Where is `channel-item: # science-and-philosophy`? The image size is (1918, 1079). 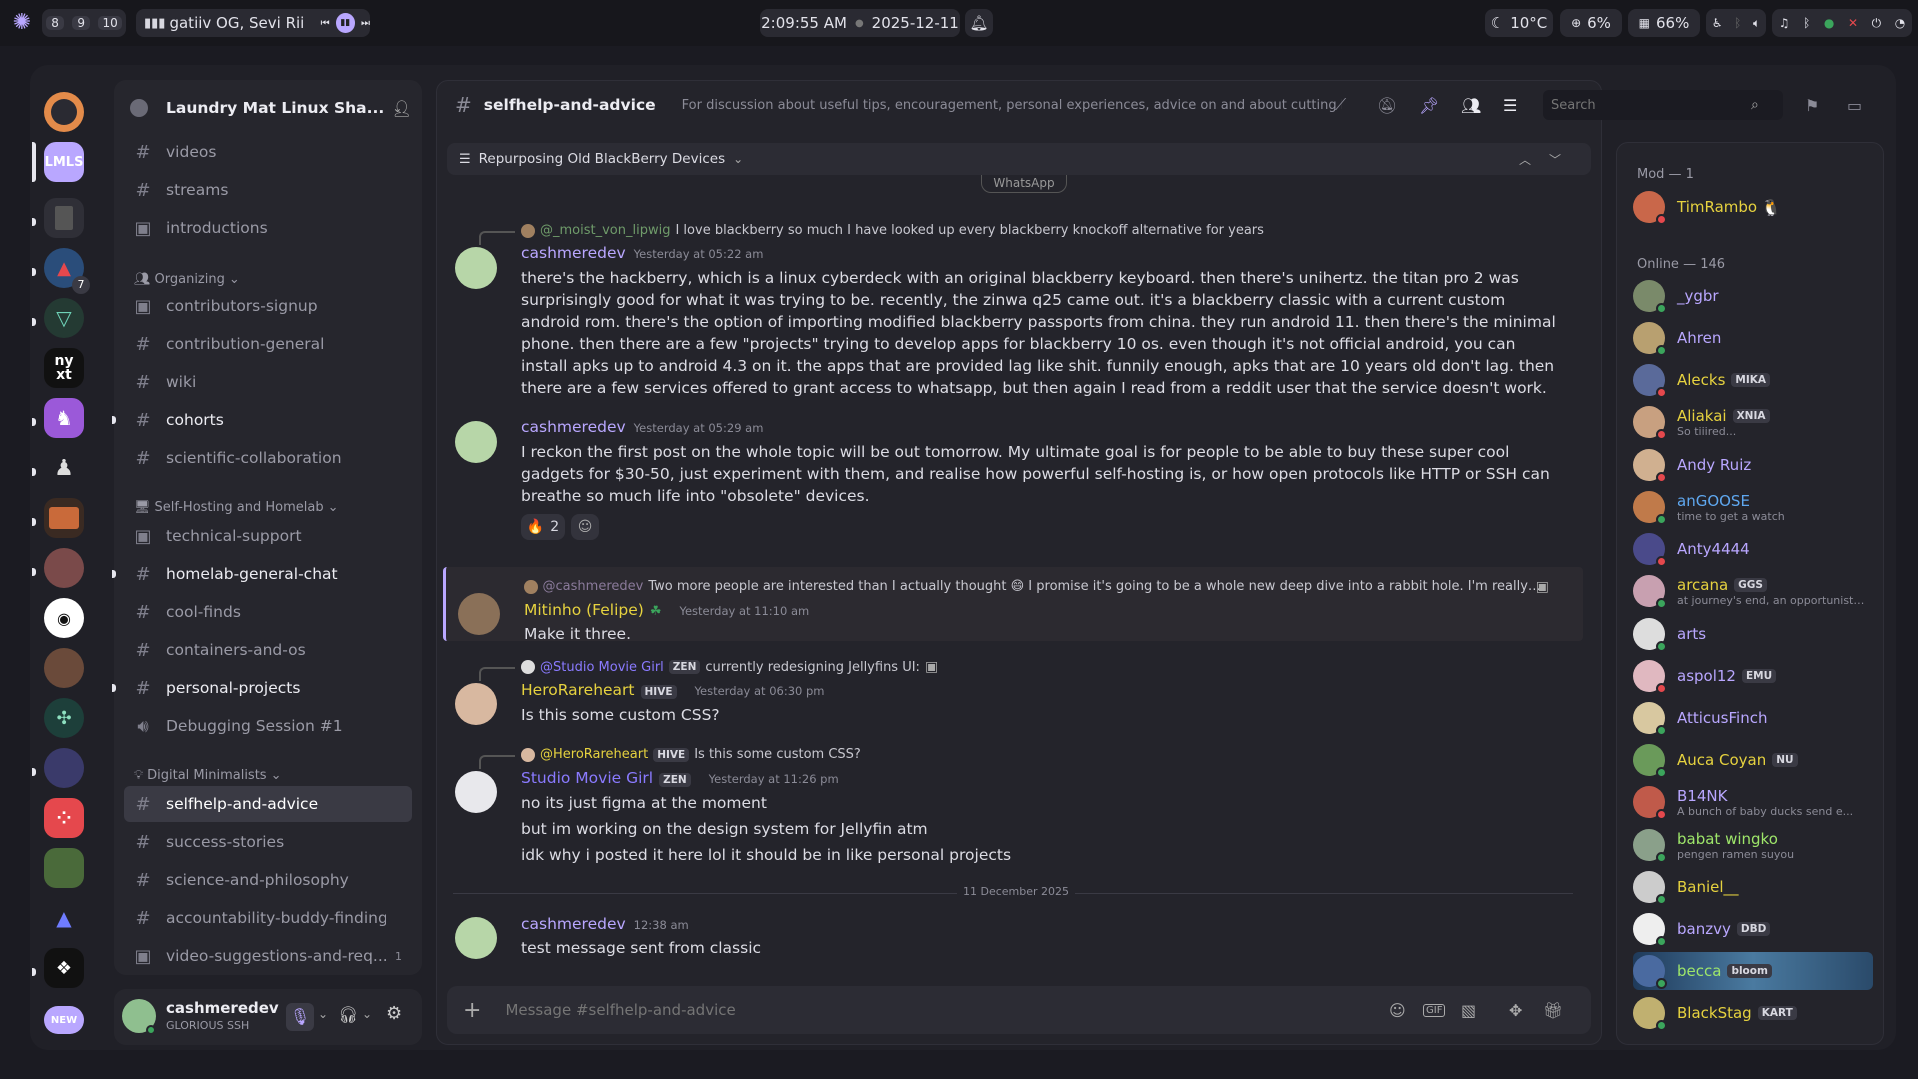
channel-item: # science-and-philosophy is located at coordinates (268, 880).